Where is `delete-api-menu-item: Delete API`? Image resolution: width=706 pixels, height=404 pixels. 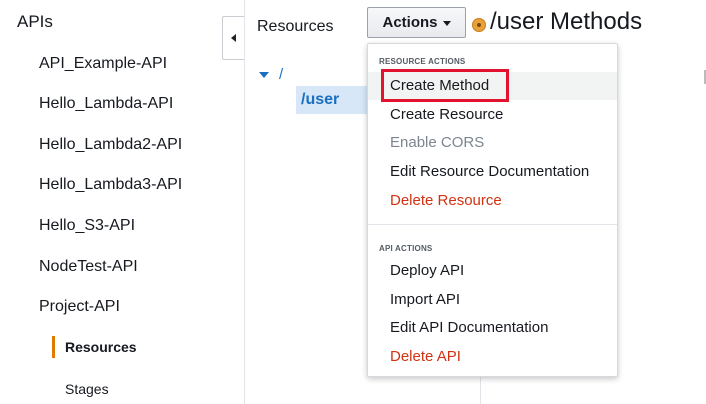
delete-api-menu-item: Delete API is located at coordinates (492, 357).